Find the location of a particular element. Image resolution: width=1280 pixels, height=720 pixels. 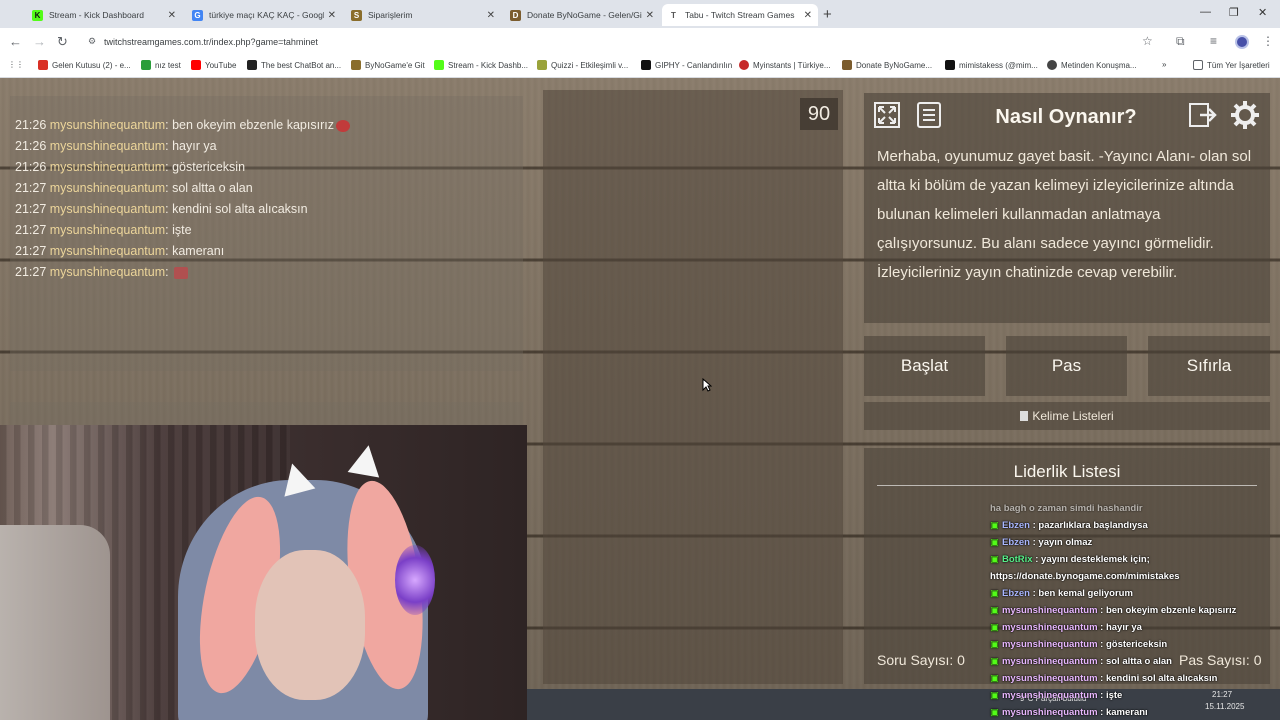

headphone-light is located at coordinates (415, 580).